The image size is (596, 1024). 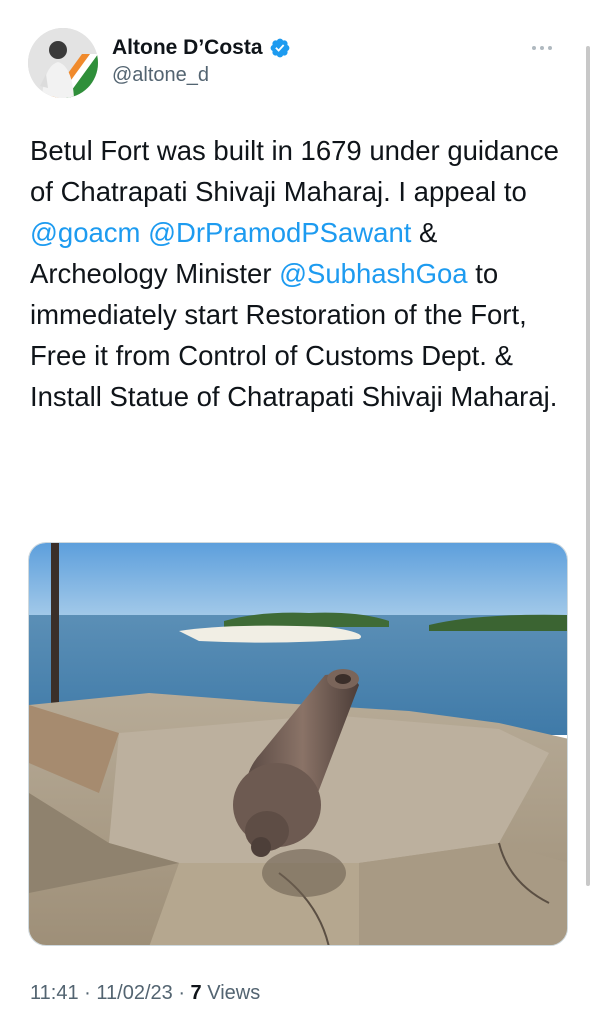 I want to click on tweet-time: 11:41, so click(x=54, y=993).